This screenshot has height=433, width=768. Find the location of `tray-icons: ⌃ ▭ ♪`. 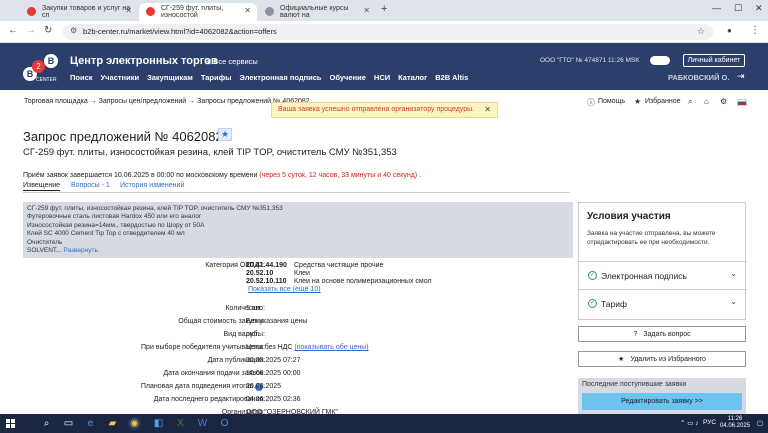

tray-icons: ⌃ ▭ ♪ is located at coordinates (689, 423).